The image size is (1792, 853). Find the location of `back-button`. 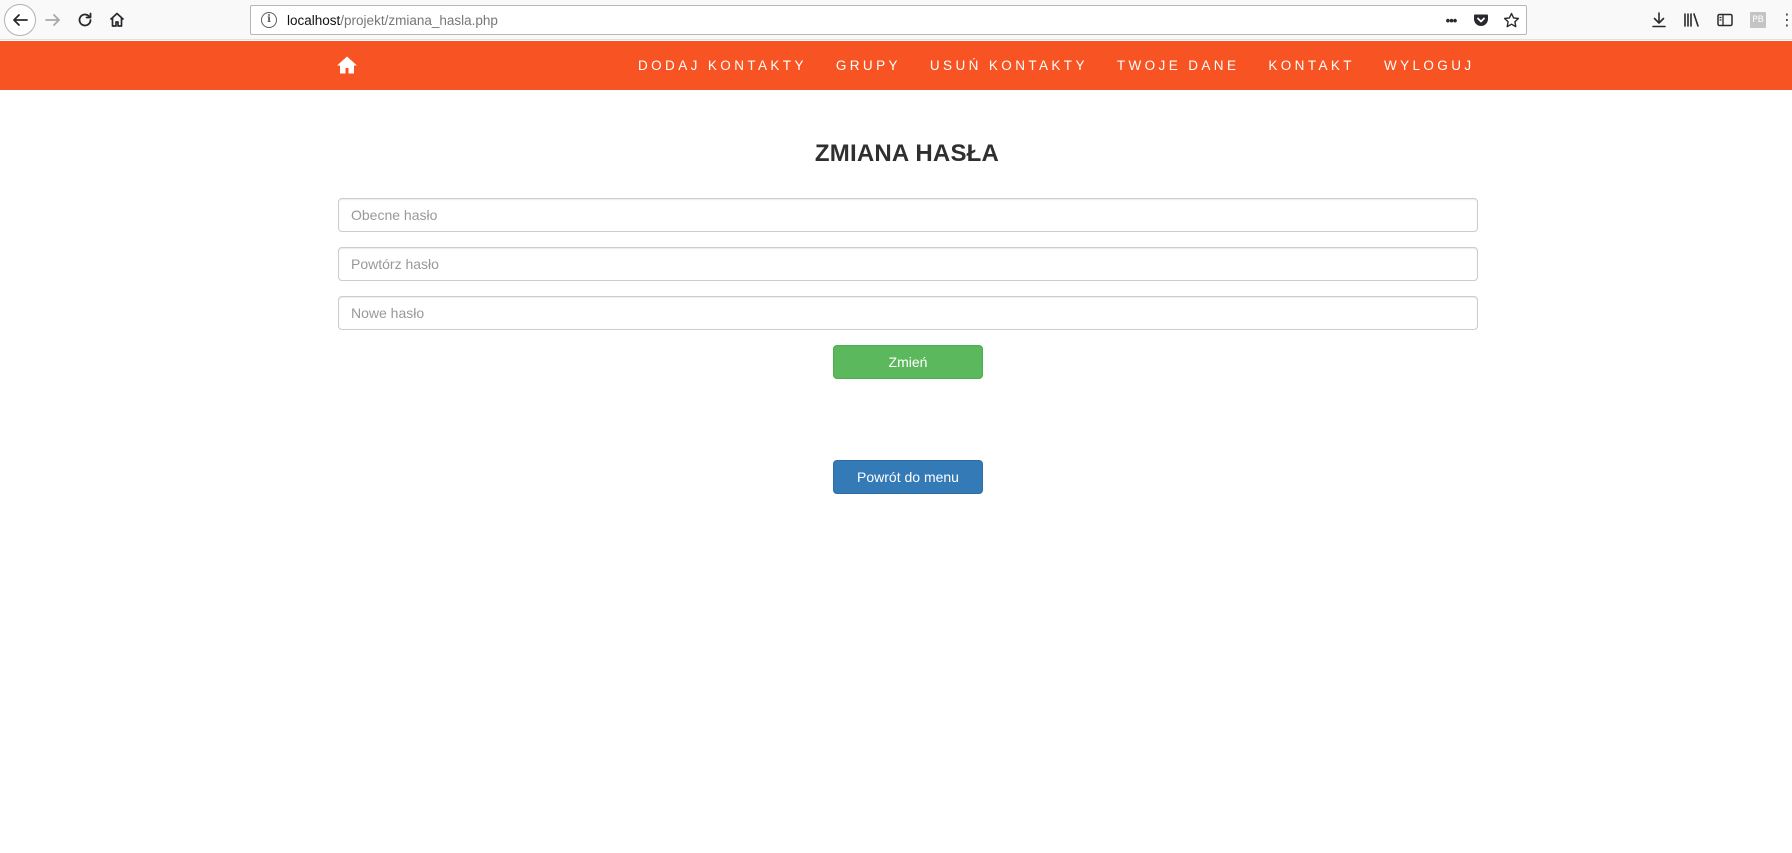

back-button is located at coordinates (20, 20).